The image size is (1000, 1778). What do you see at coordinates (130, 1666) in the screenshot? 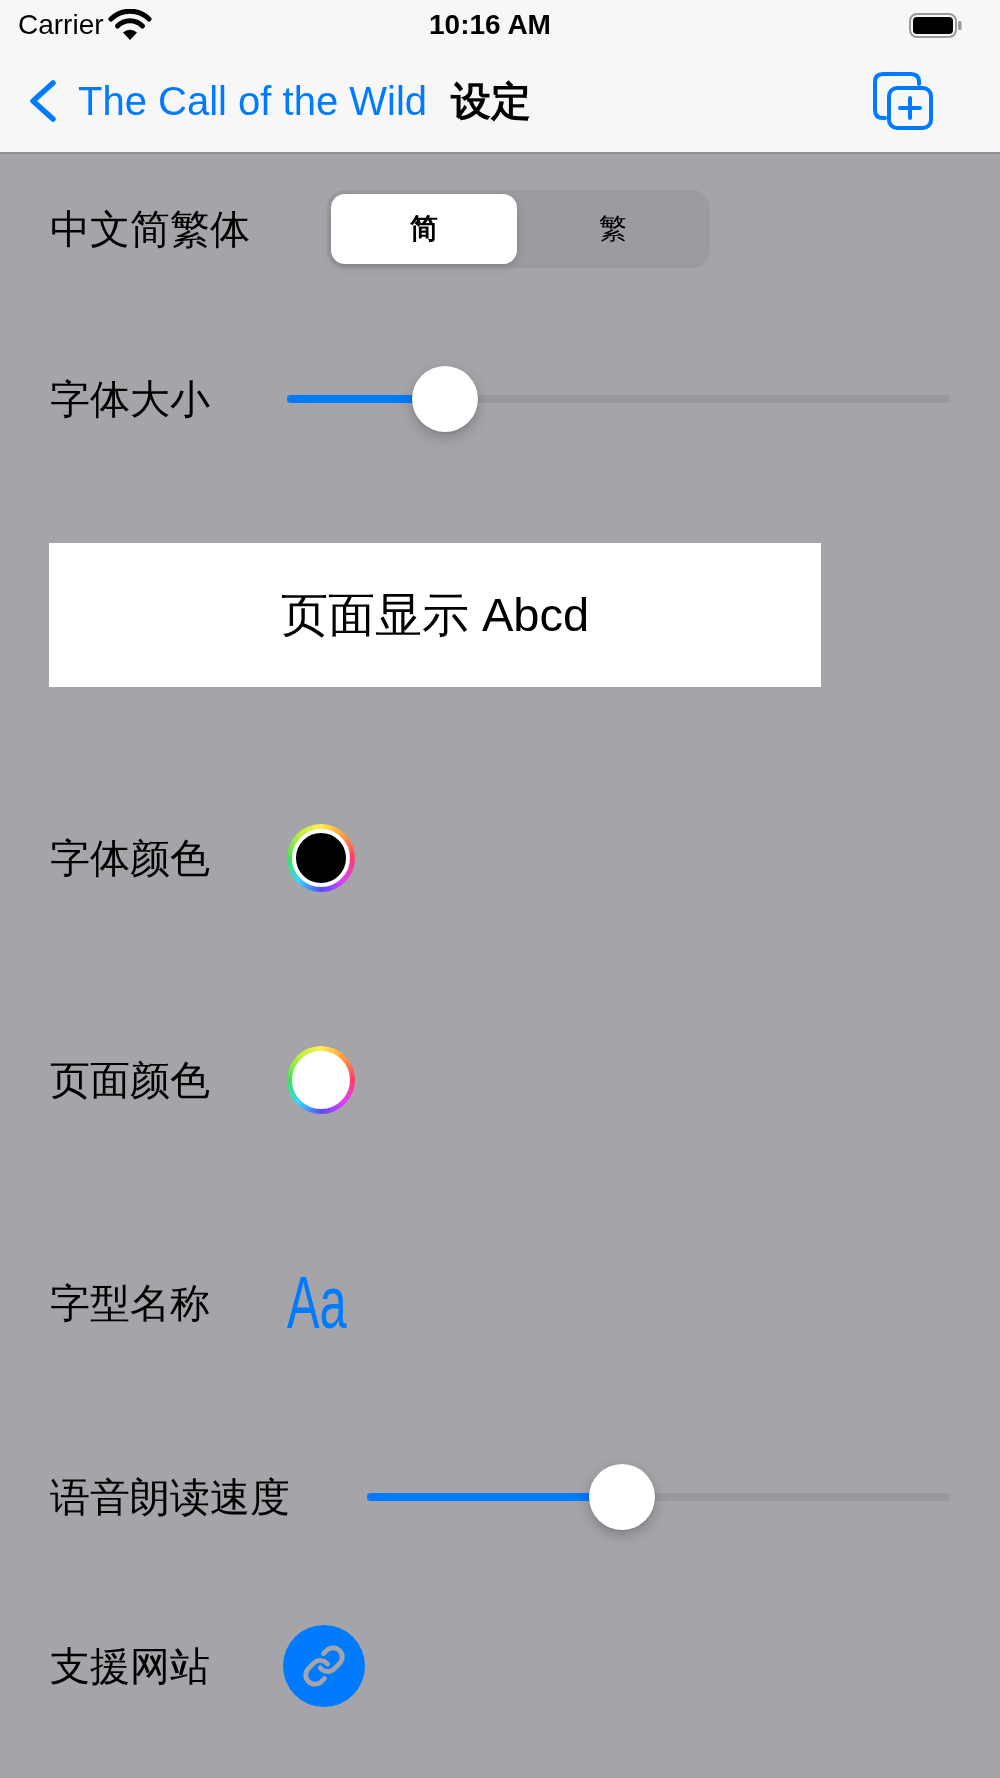
I see `setting-label: 支援网站` at bounding box center [130, 1666].